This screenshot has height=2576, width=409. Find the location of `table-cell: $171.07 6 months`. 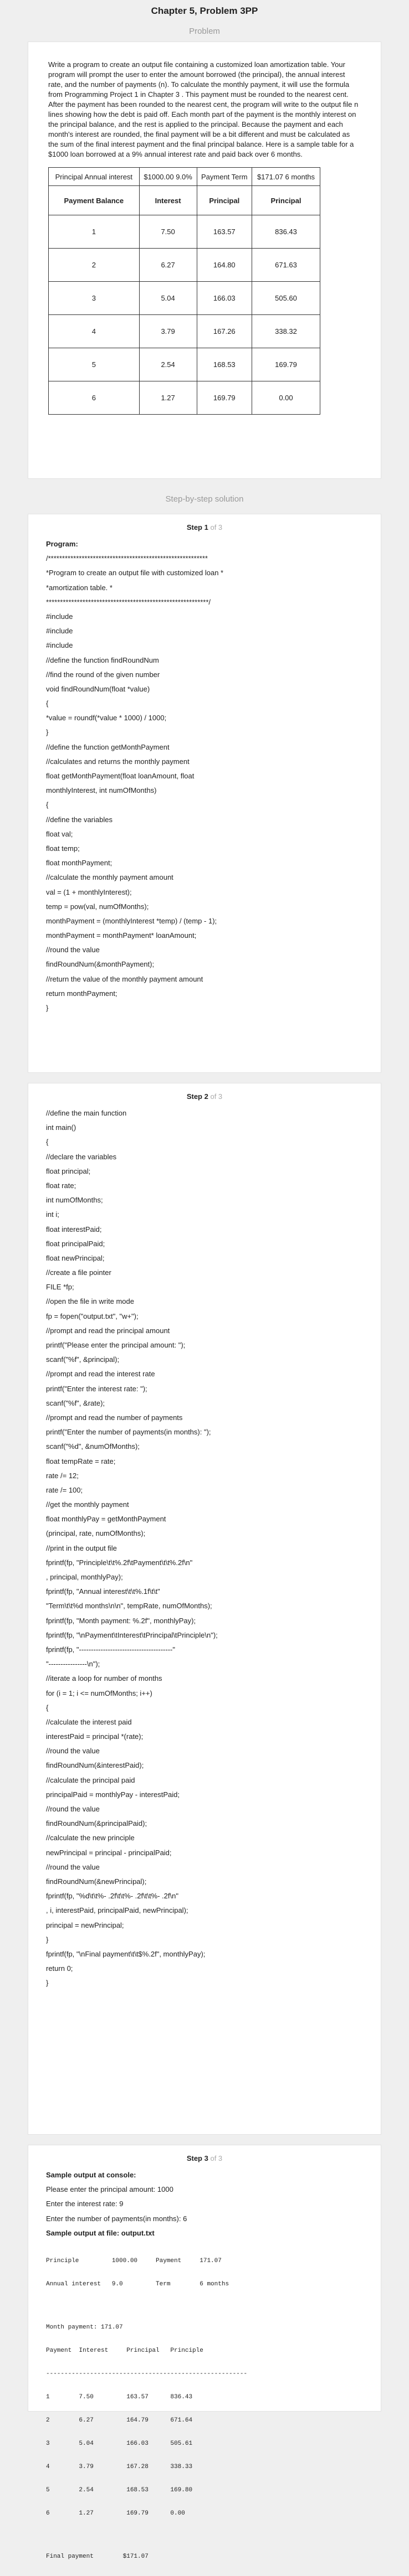

table-cell: $171.07 6 months is located at coordinates (286, 176).